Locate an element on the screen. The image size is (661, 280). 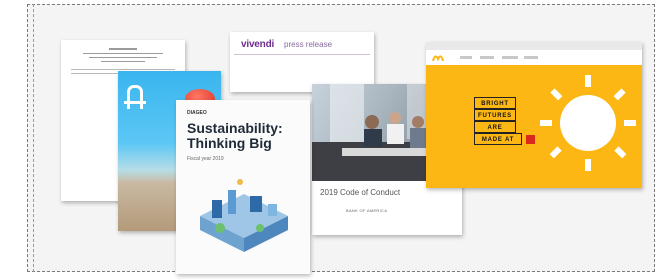
isometric-city-illustration is located at coordinates (244, 215).